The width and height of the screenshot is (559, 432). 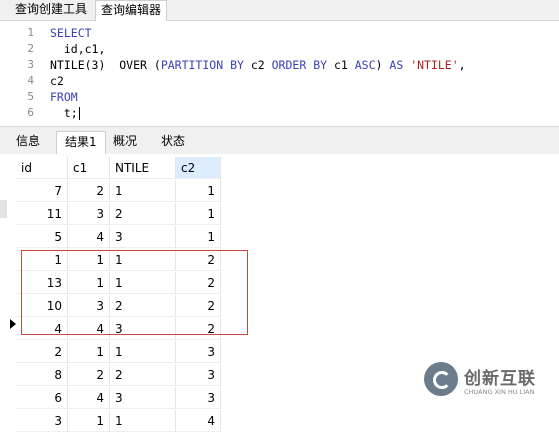 I want to click on code-token: 'NTILE', so click(x=434, y=65).